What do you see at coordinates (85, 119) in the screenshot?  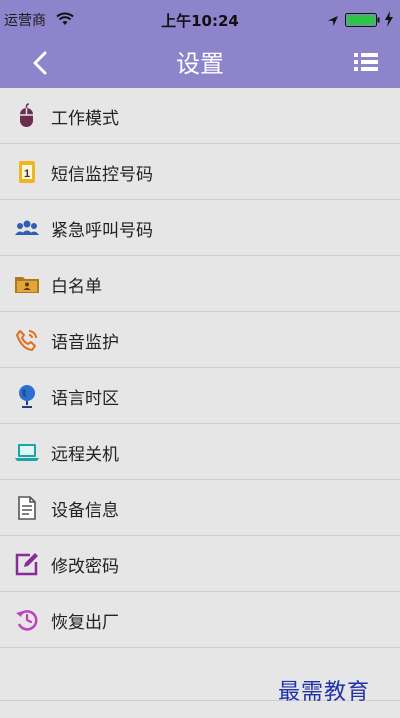 I see `setting-item-label: 工作模式` at bounding box center [85, 119].